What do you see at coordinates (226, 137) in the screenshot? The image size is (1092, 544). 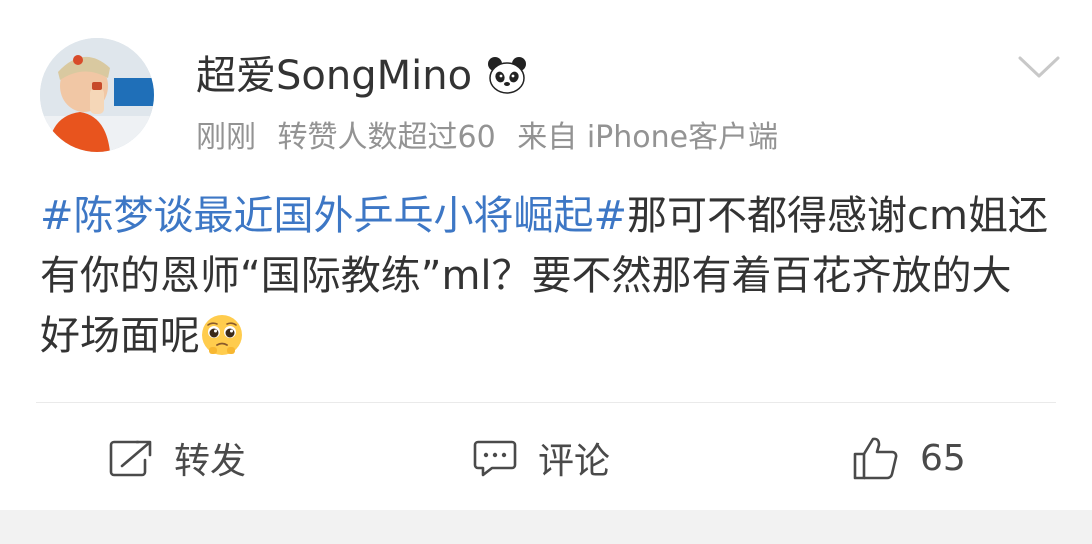 I see `post-time: 刚刚` at bounding box center [226, 137].